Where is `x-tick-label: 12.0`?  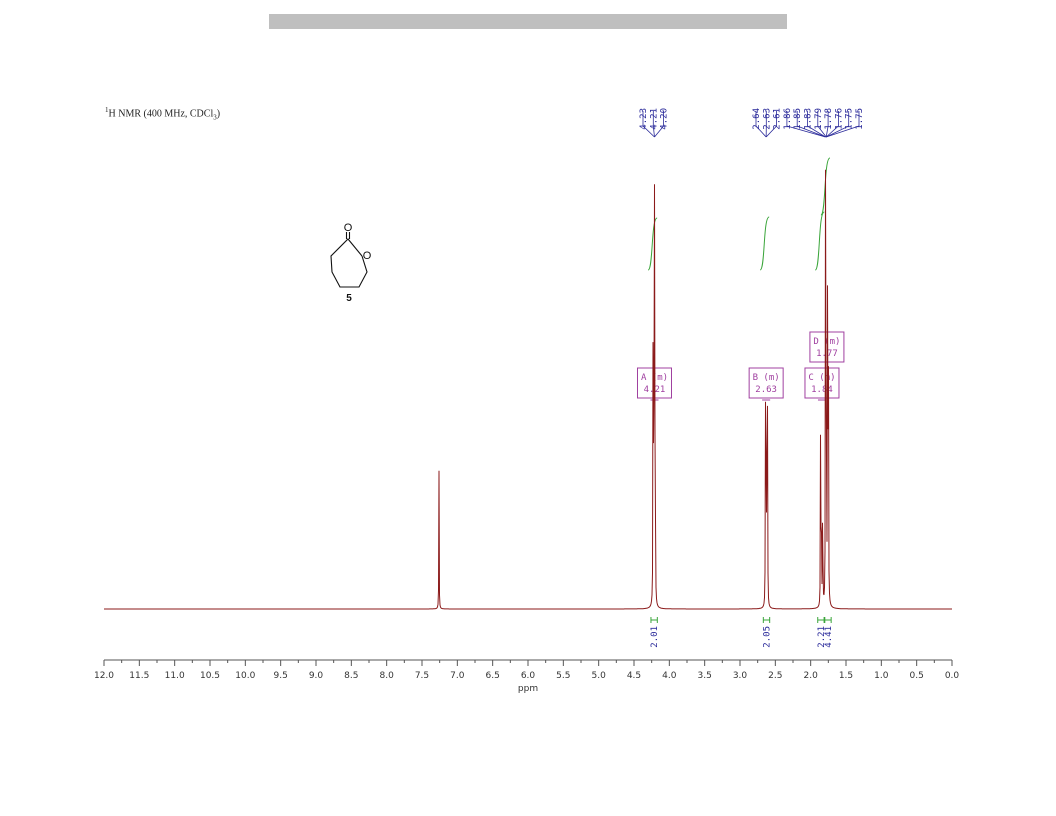
x-tick-label: 12.0 is located at coordinates (104, 676).